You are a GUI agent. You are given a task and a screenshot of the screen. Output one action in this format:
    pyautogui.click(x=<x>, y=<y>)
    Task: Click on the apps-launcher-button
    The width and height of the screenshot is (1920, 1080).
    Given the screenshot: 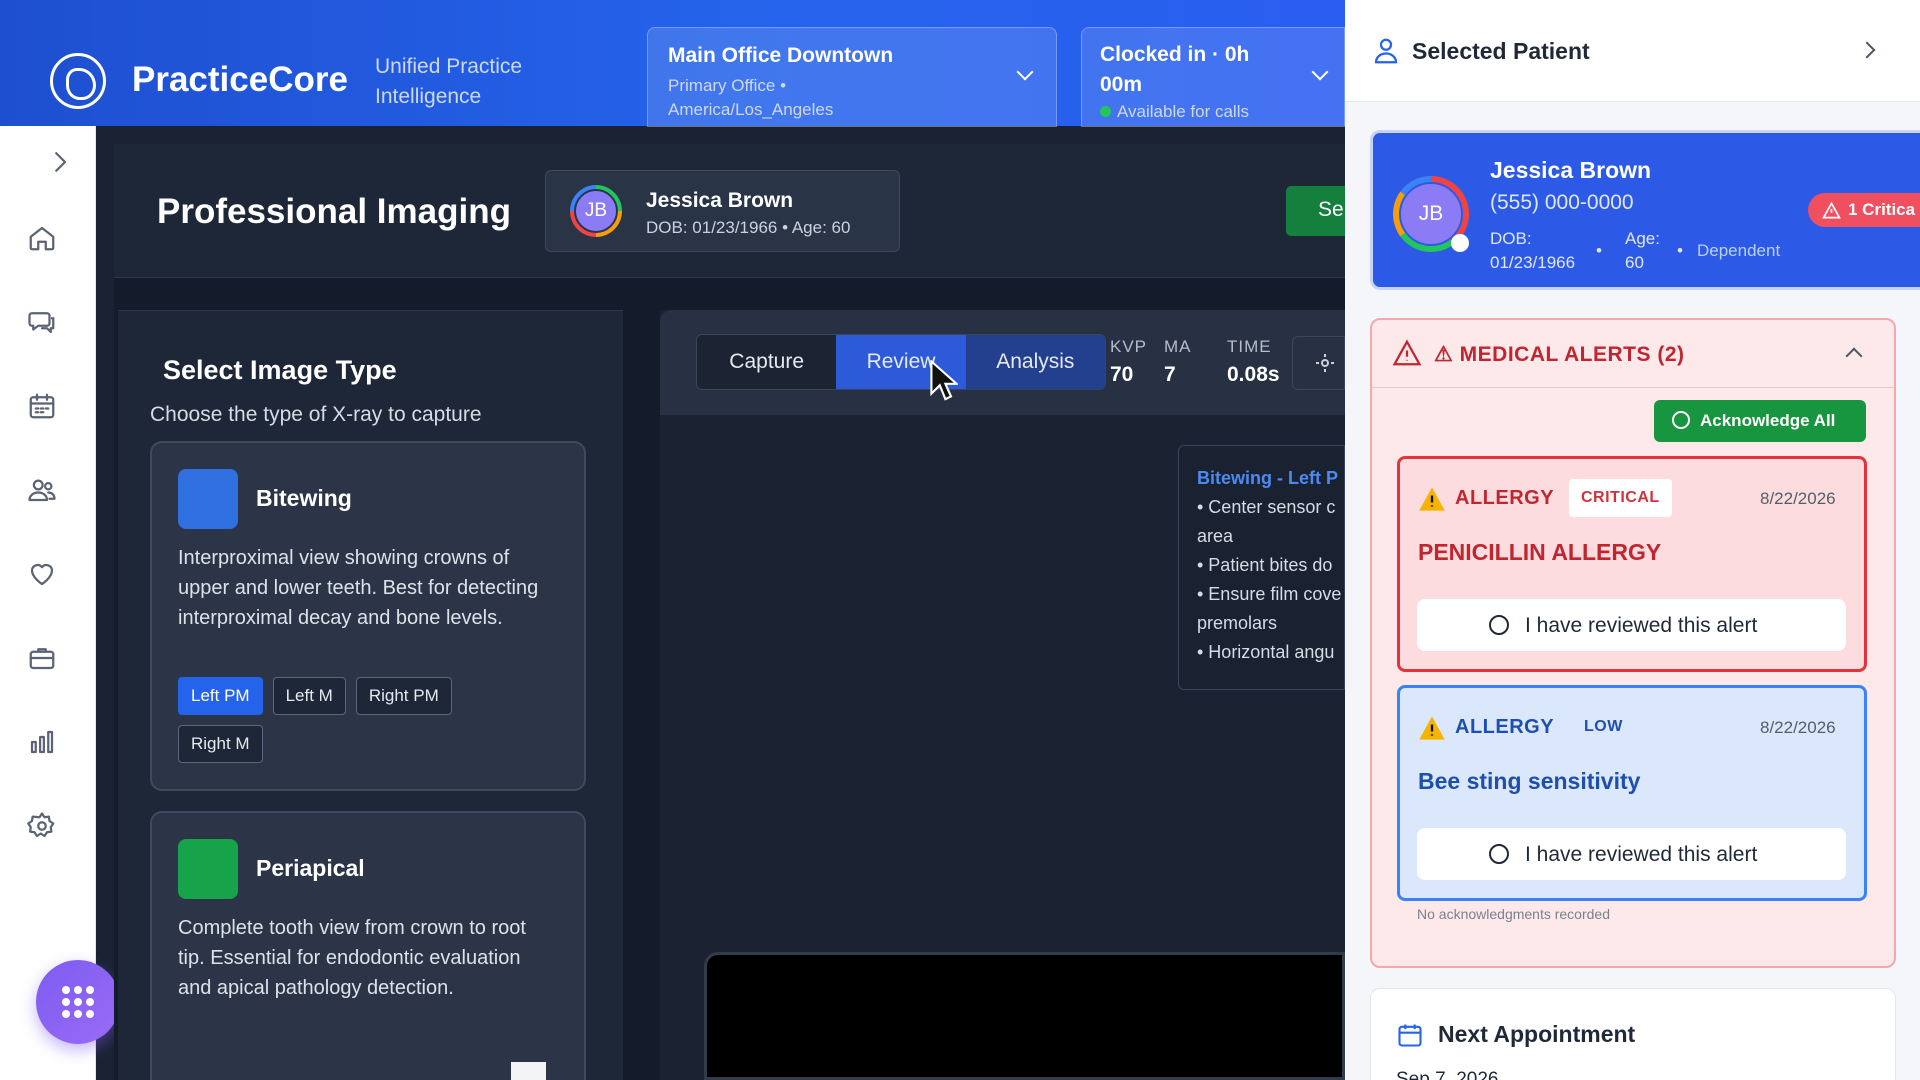 What is the action you would take?
    pyautogui.click(x=78, y=1002)
    